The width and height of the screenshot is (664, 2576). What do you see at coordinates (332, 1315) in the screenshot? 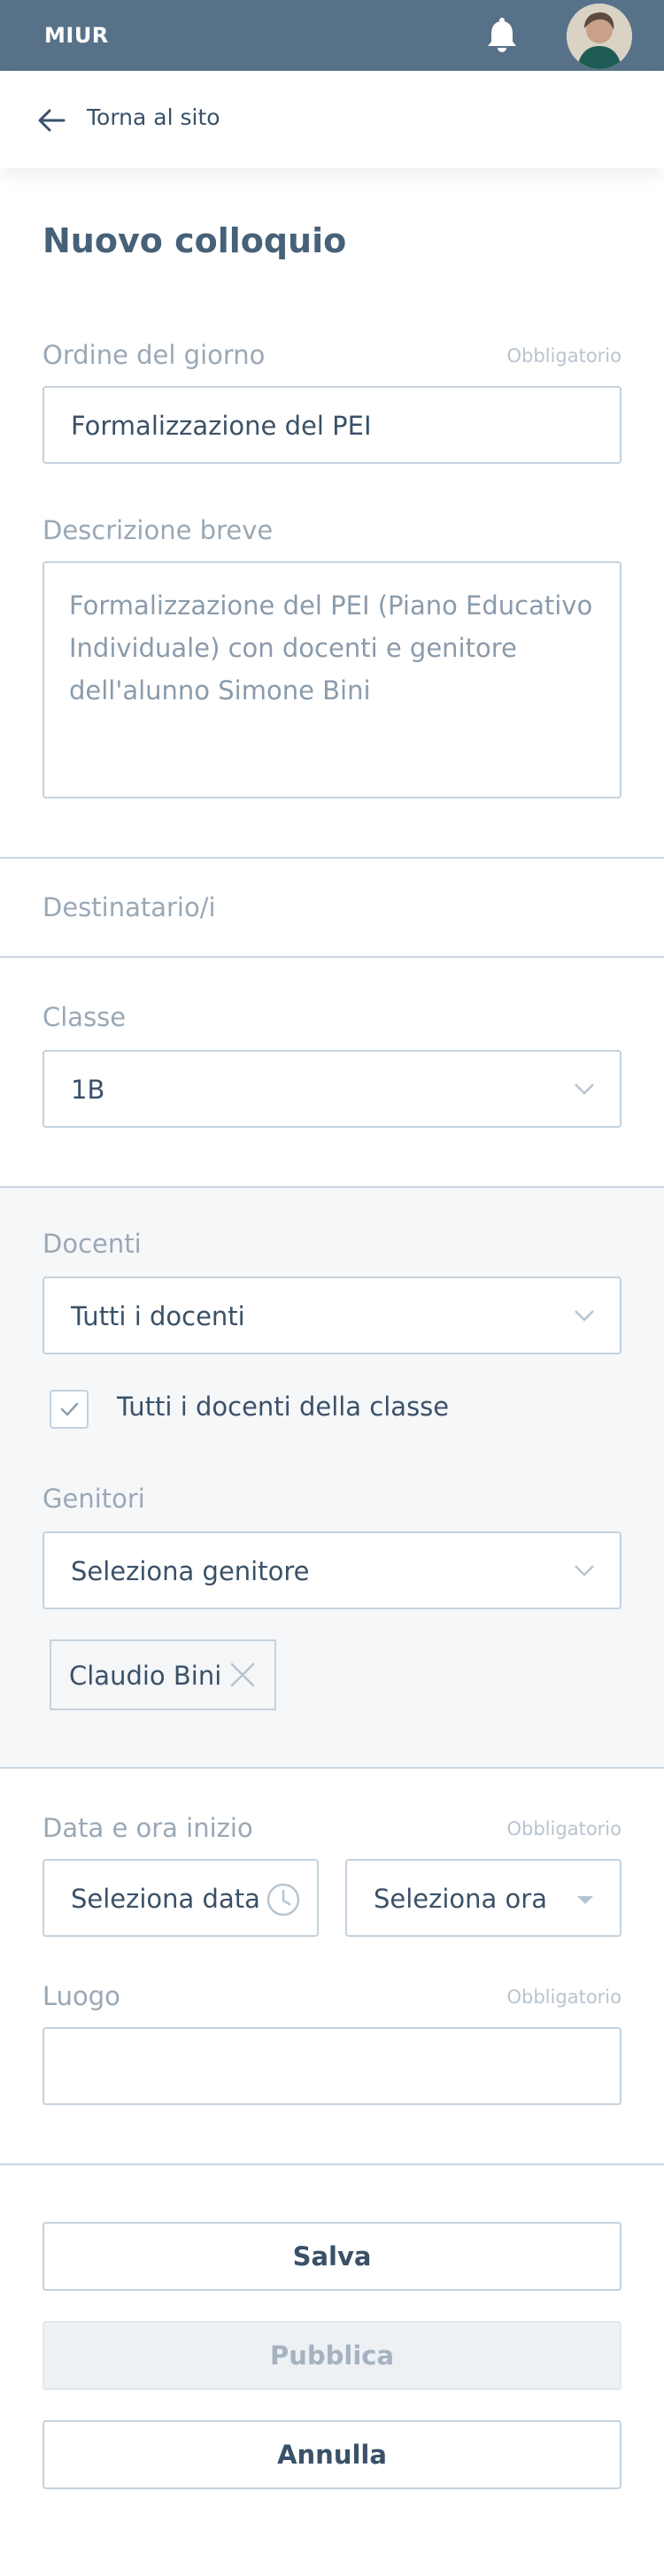
I see `teachers-select: Tutti i docenti` at bounding box center [332, 1315].